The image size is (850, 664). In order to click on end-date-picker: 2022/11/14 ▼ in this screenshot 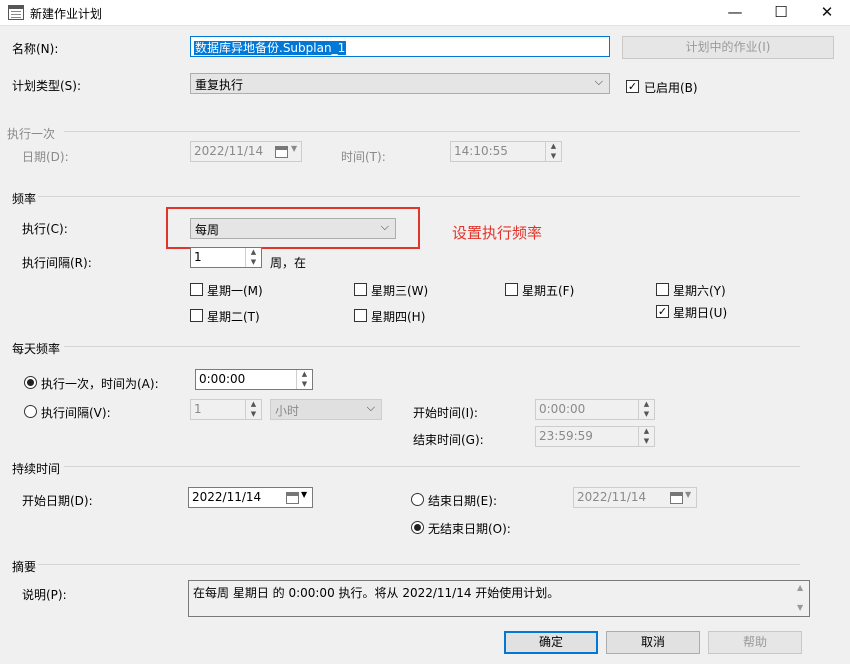, I will do `click(635, 497)`.